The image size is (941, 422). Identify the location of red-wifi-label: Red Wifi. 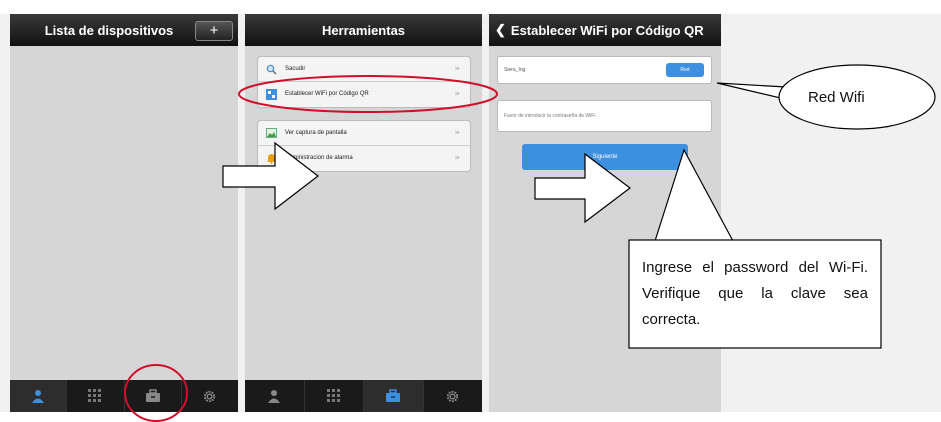
(836, 97).